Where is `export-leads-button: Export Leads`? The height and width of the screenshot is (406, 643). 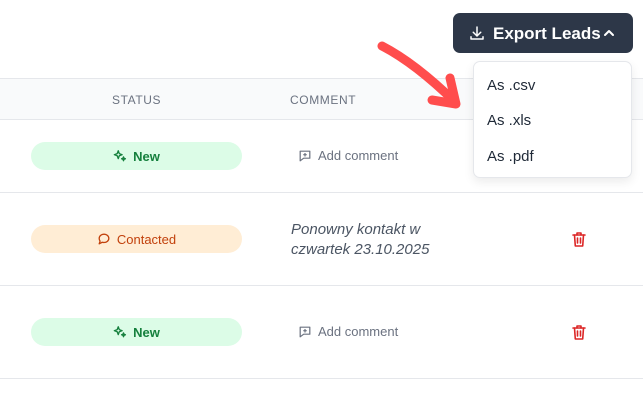 export-leads-button: Export Leads is located at coordinates (543, 33).